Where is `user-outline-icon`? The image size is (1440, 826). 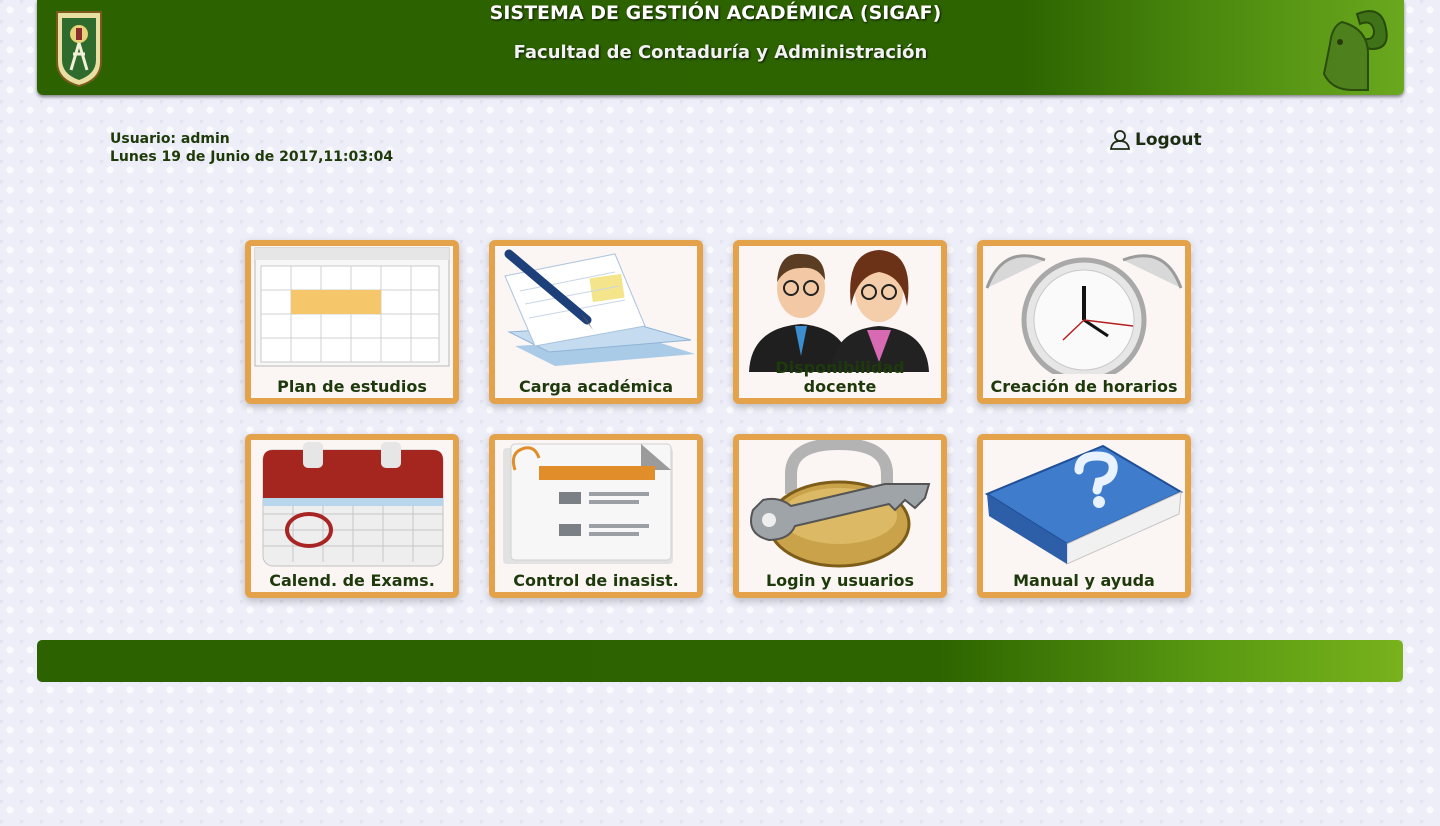 user-outline-icon is located at coordinates (1120, 140).